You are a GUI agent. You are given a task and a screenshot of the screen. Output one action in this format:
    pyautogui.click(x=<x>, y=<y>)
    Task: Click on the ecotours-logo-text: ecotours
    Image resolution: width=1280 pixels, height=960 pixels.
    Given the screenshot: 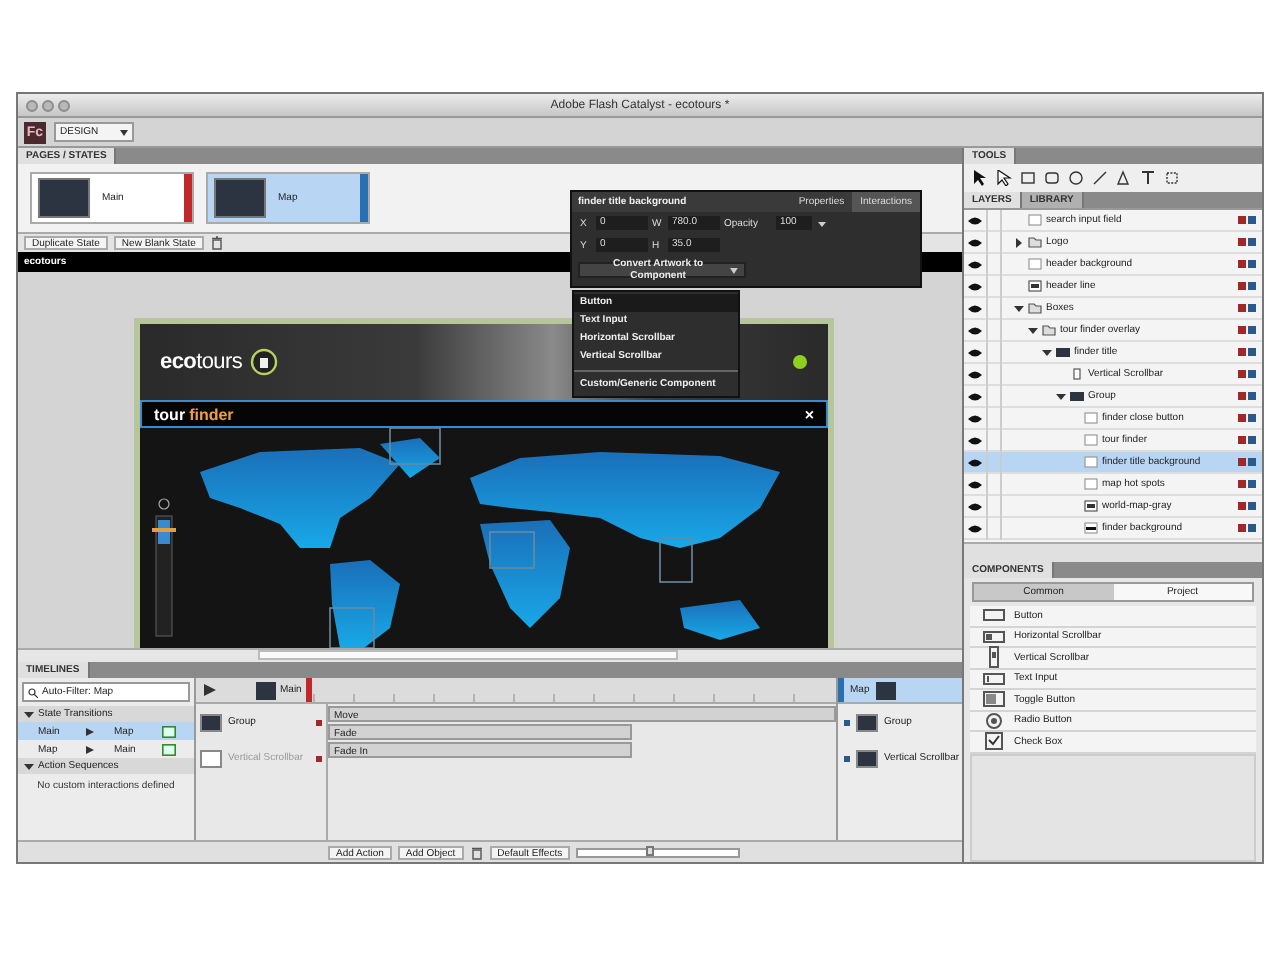 What is the action you would take?
    pyautogui.click(x=201, y=362)
    